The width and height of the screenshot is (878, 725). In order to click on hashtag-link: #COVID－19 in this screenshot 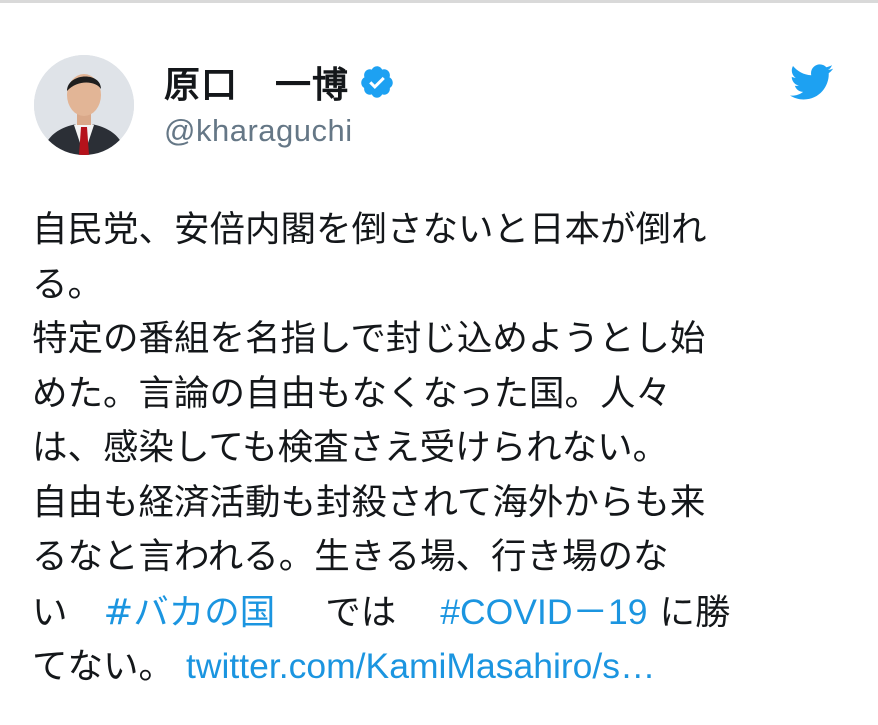, I will do `click(543, 612)`.